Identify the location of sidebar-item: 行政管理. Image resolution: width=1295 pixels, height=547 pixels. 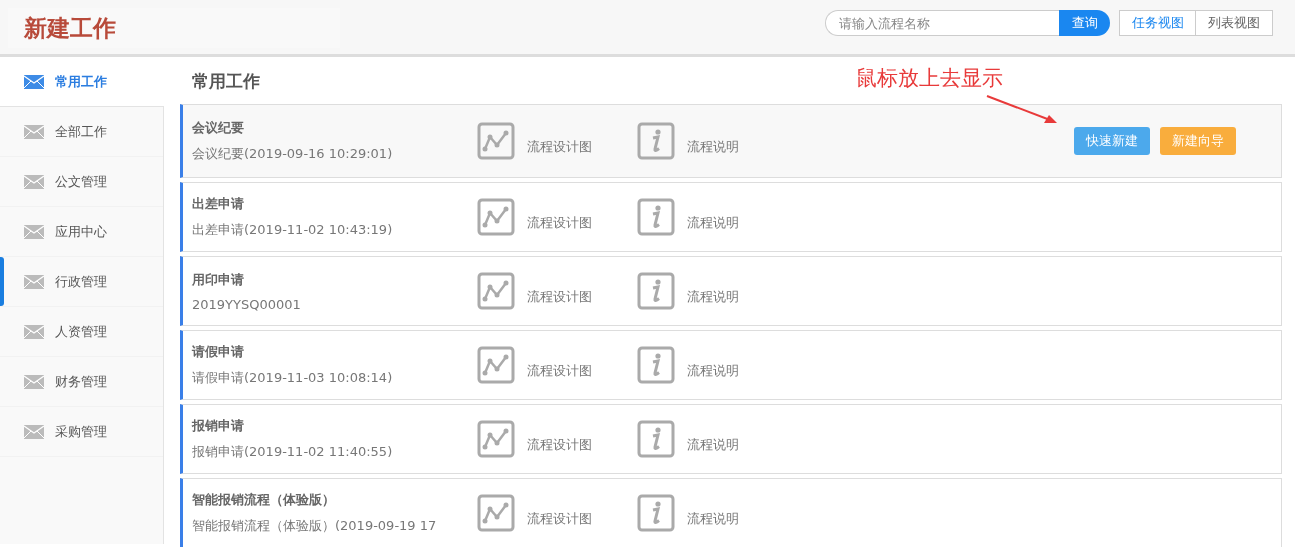
(81, 282).